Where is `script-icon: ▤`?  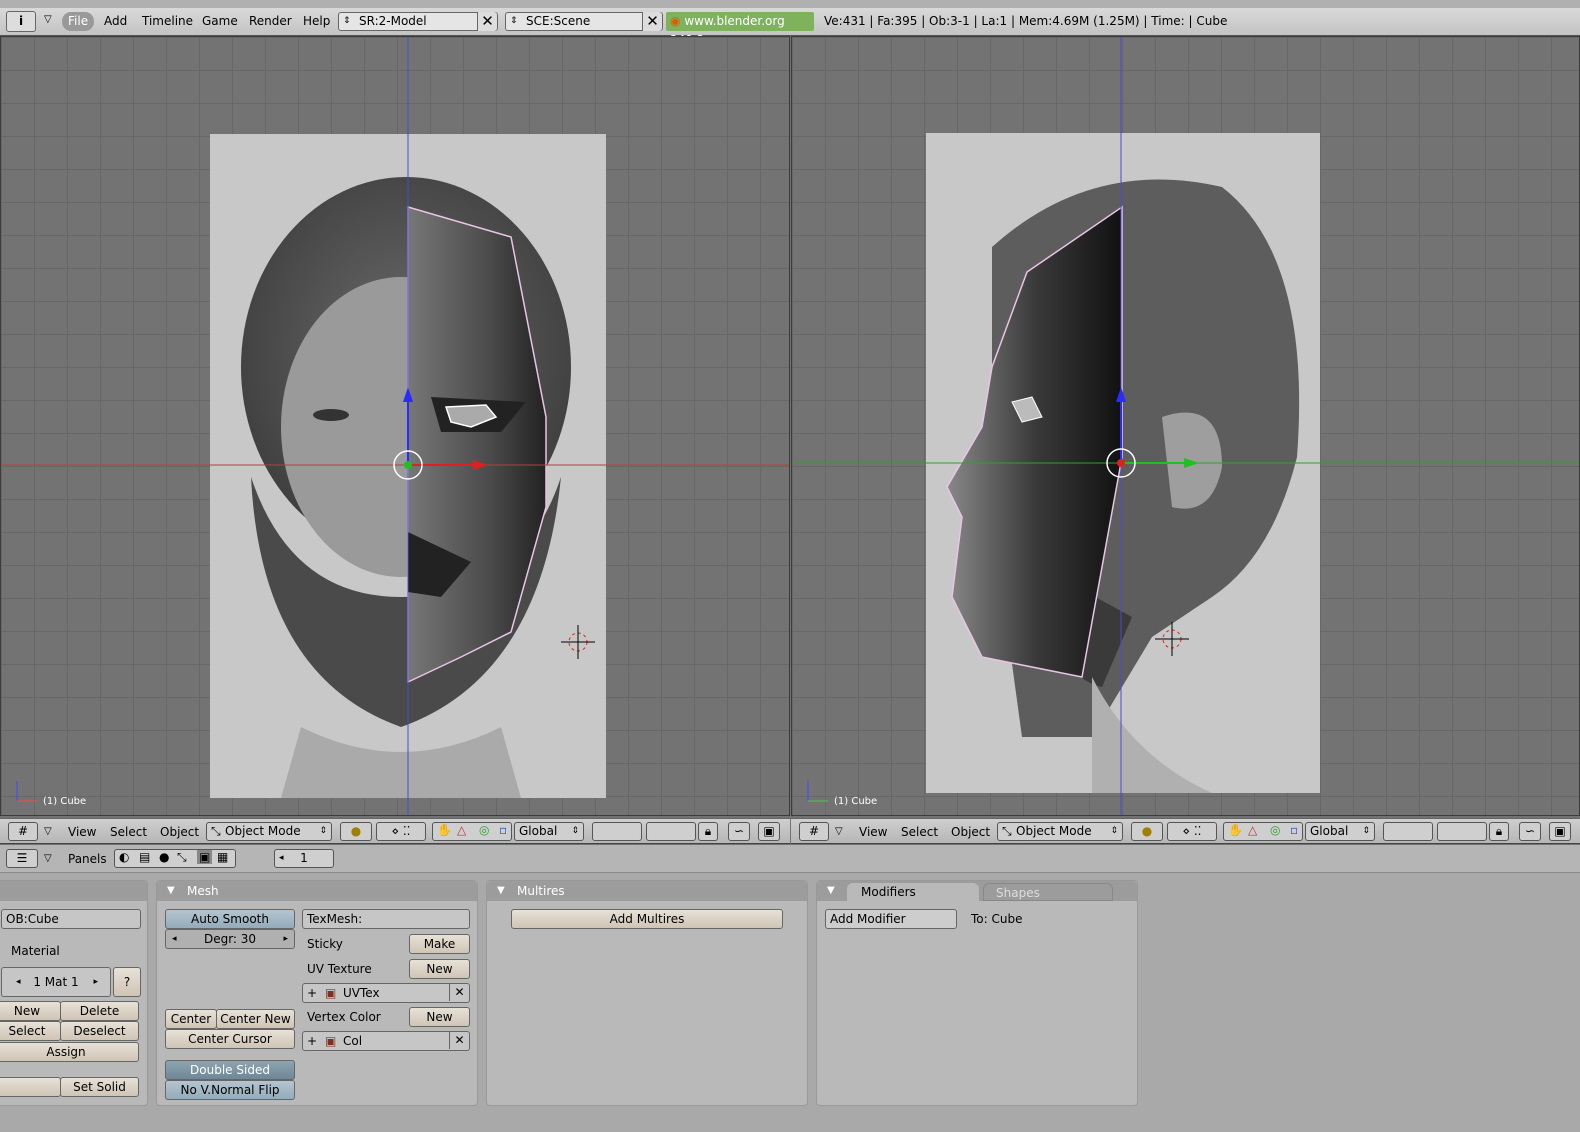
script-icon: ▤ is located at coordinates (144, 857).